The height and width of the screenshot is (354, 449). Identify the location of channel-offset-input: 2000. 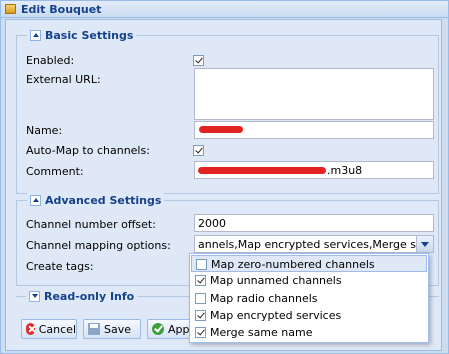
(314, 223).